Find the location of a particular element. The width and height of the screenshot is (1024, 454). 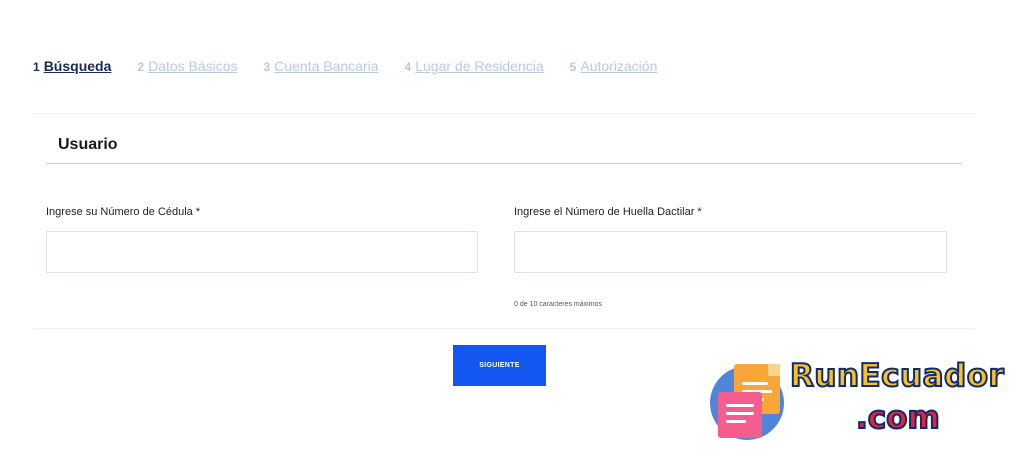

step-number: 3 is located at coordinates (267, 67).